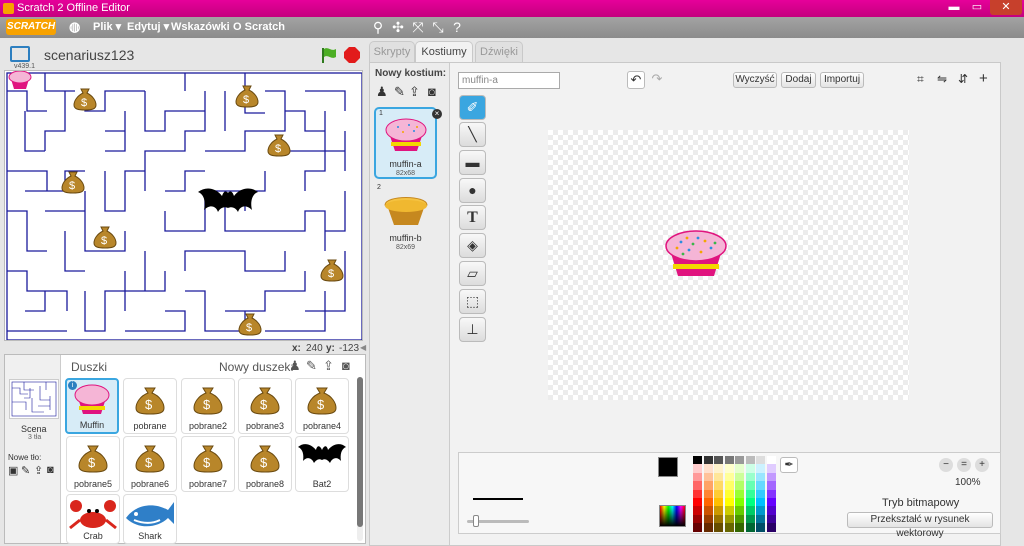 This screenshot has width=1024, height=546. I want to click on menu-about: O Scratch, so click(259, 27).